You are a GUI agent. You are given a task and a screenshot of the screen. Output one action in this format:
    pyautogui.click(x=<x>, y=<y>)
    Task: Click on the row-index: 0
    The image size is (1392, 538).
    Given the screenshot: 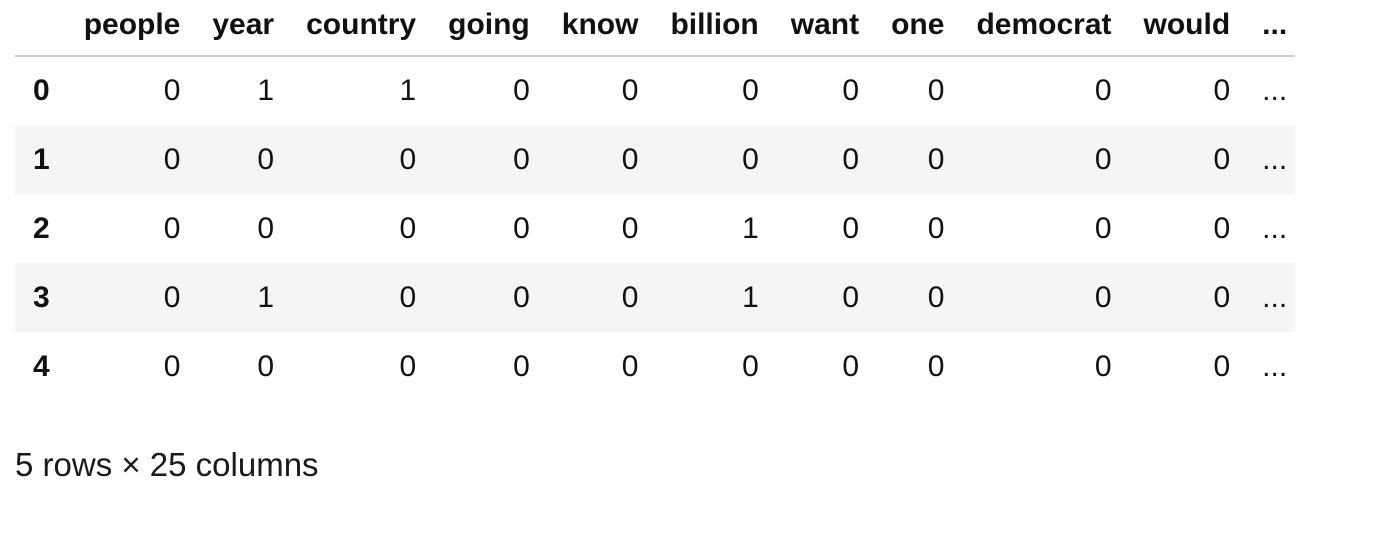 What is the action you would take?
    pyautogui.click(x=41, y=90)
    